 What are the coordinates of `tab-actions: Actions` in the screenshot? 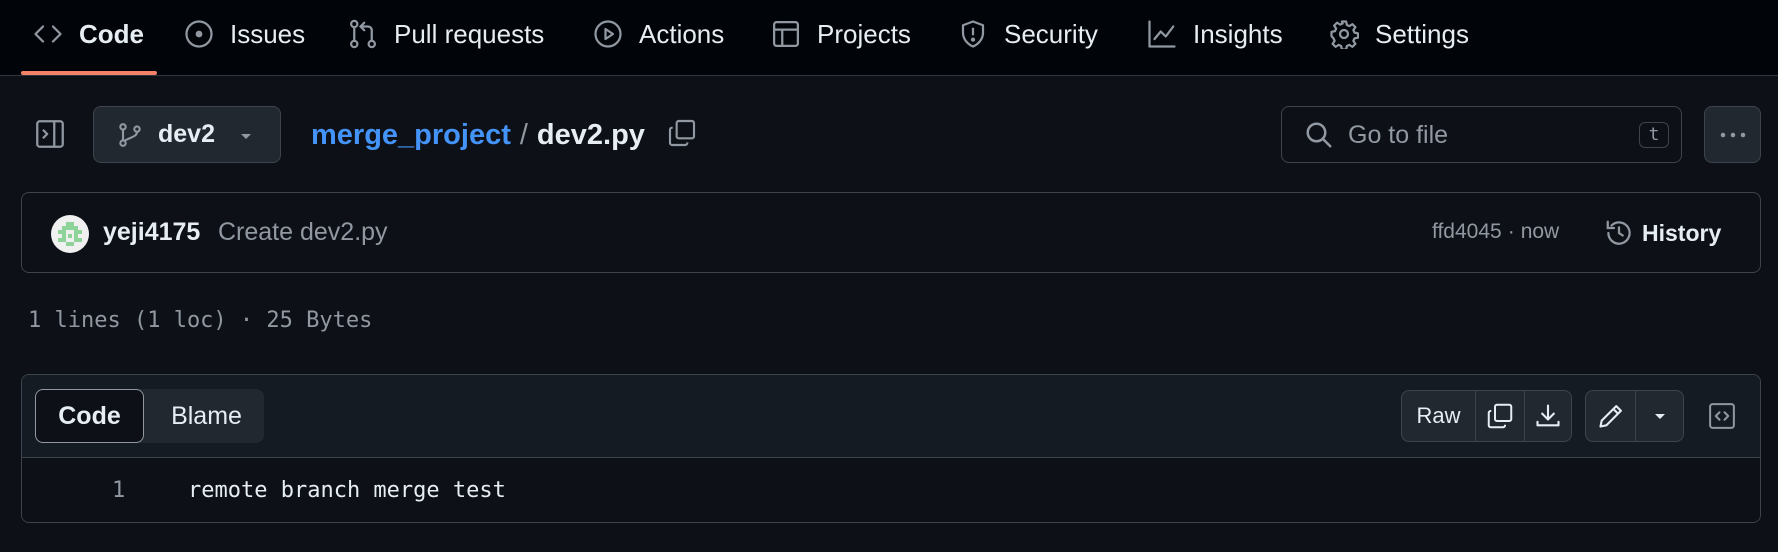 It's located at (658, 34).